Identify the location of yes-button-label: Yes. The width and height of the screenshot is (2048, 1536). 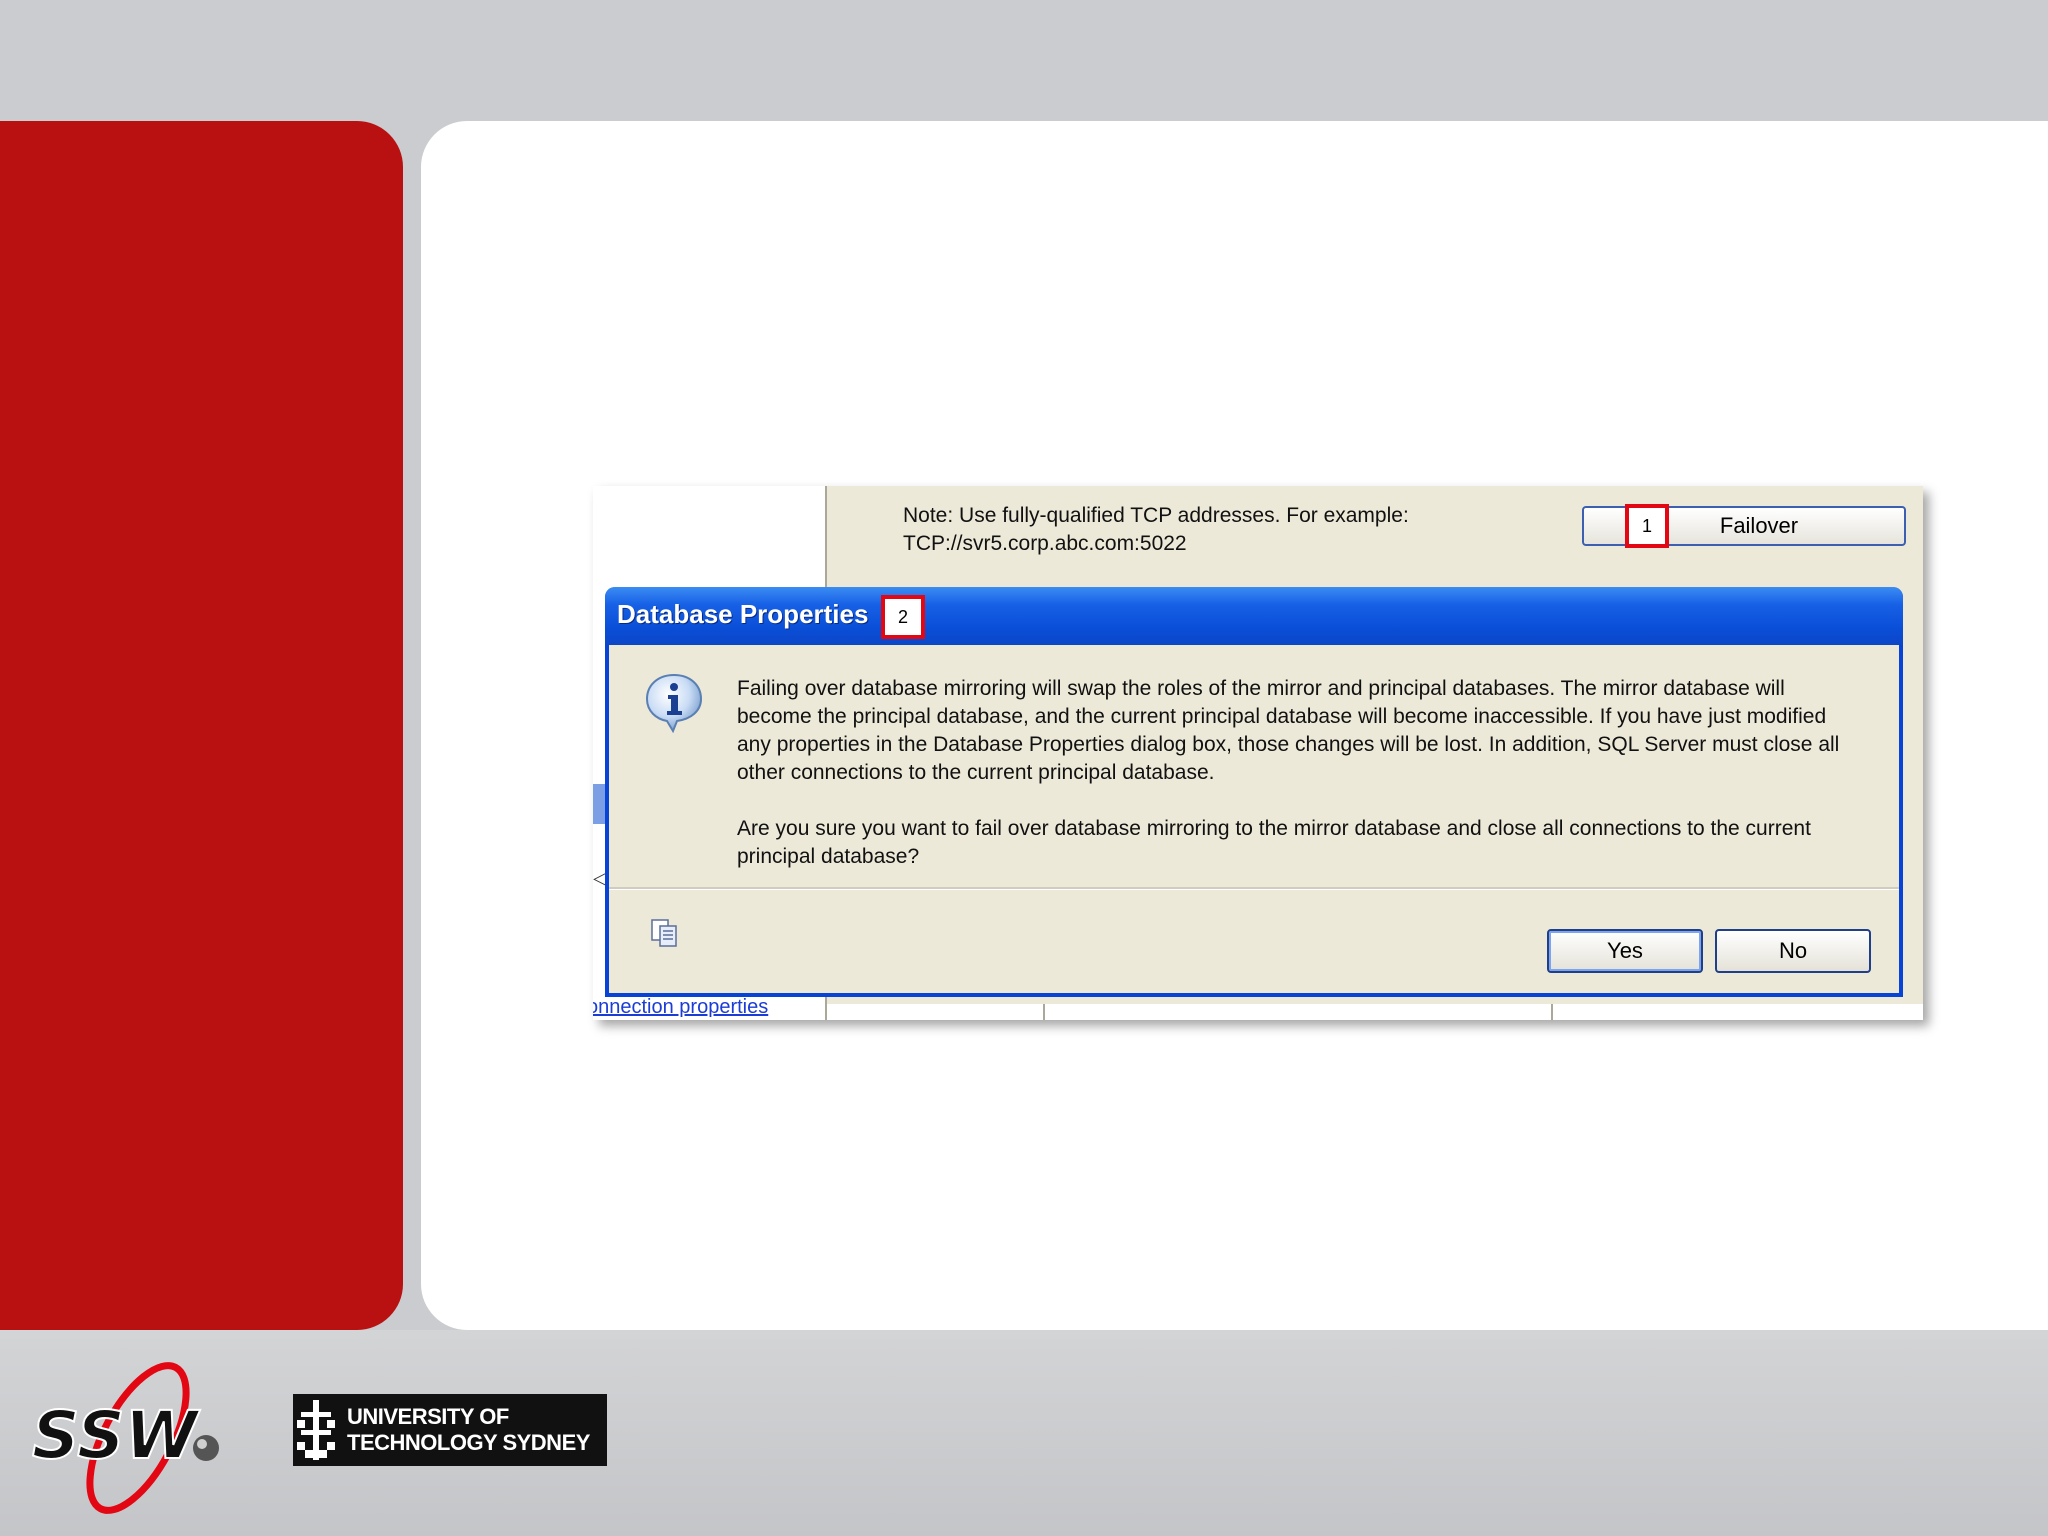
(1625, 950).